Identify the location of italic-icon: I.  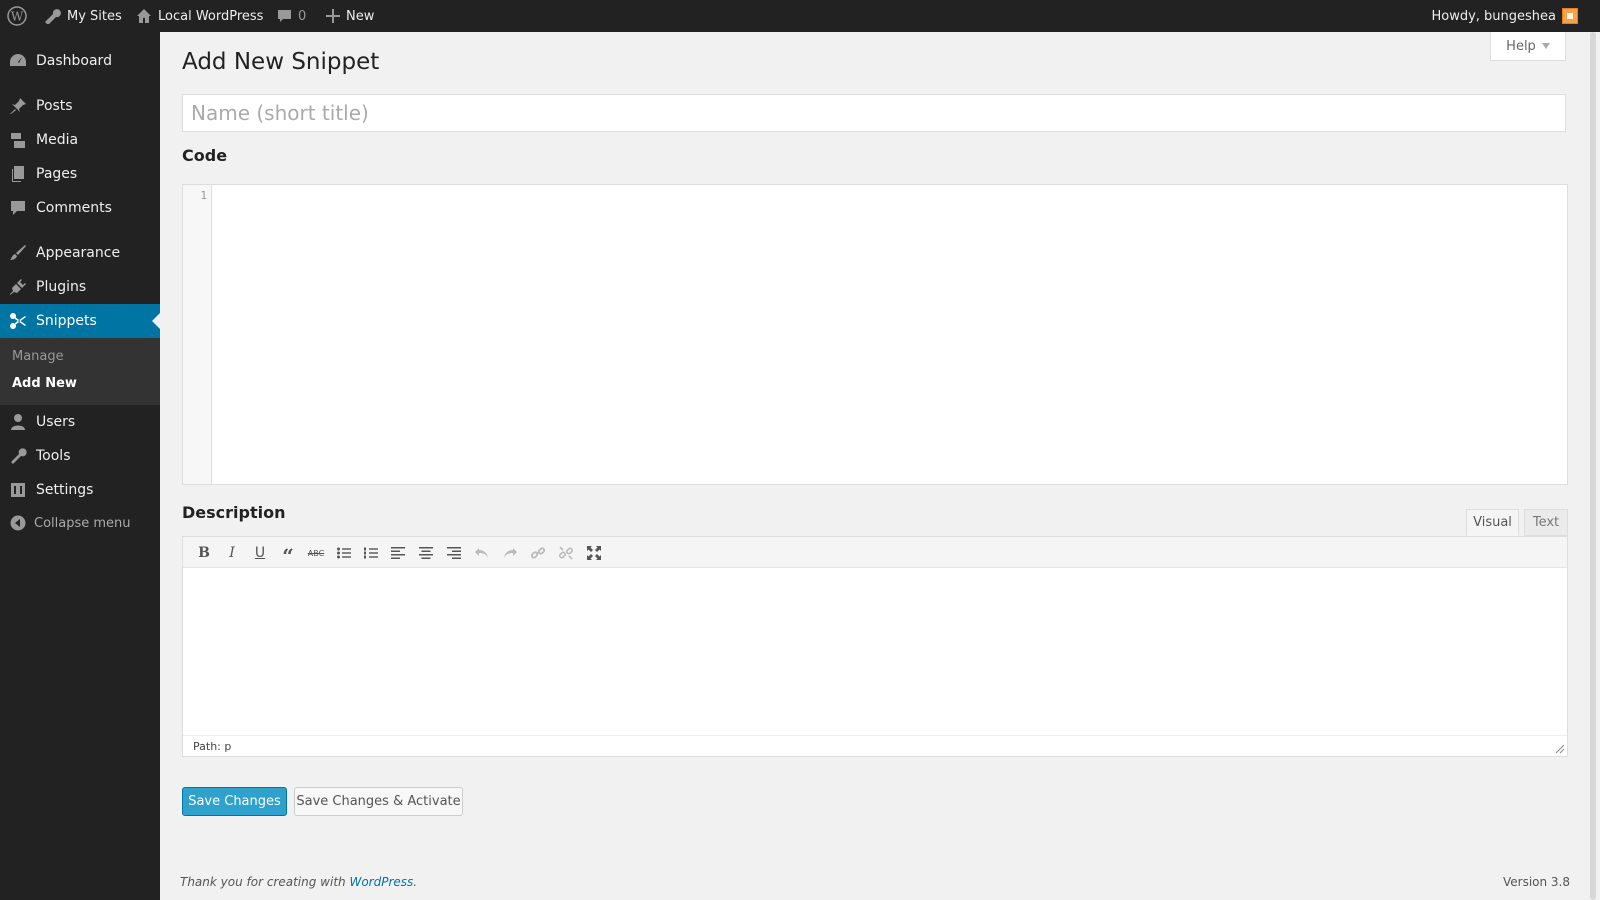
(232, 553).